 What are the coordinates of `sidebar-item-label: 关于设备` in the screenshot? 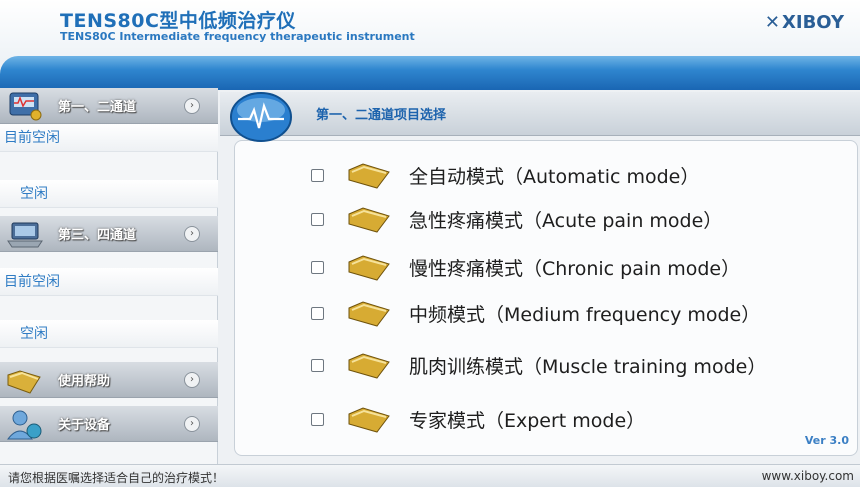 It's located at (84, 425).